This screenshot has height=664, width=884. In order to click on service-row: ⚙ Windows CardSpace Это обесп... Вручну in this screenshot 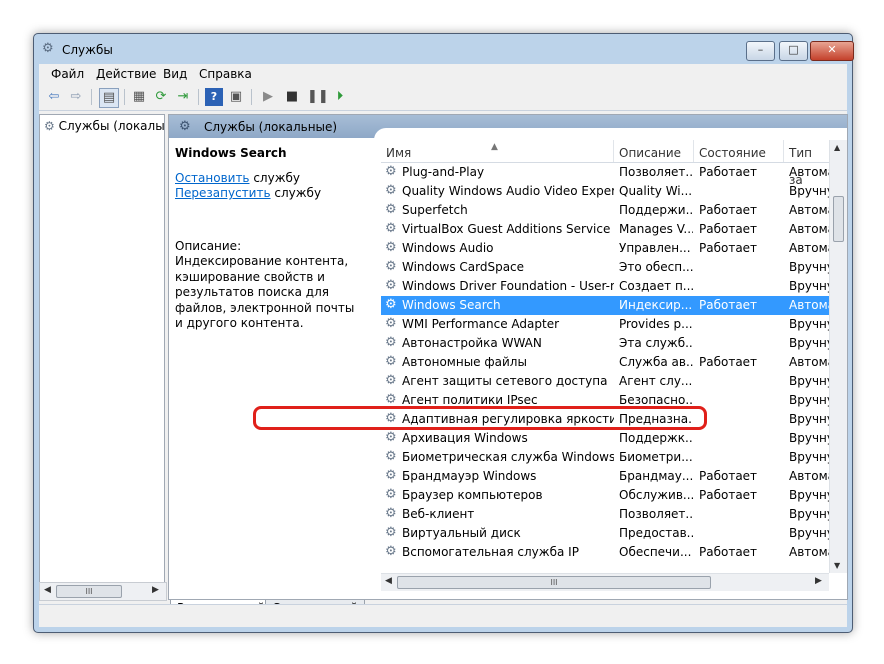, I will do `click(605, 267)`.